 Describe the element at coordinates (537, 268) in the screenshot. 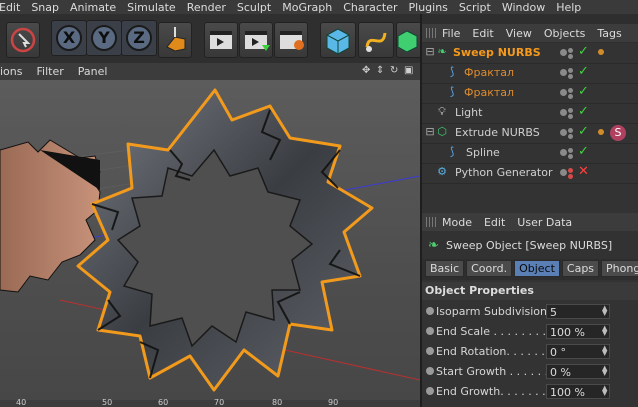

I see `tab-object: Object` at that location.